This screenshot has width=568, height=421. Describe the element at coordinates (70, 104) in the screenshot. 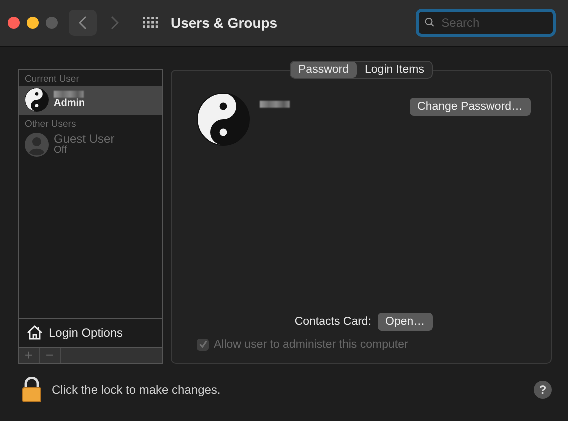

I see `user-role: Admin` at that location.